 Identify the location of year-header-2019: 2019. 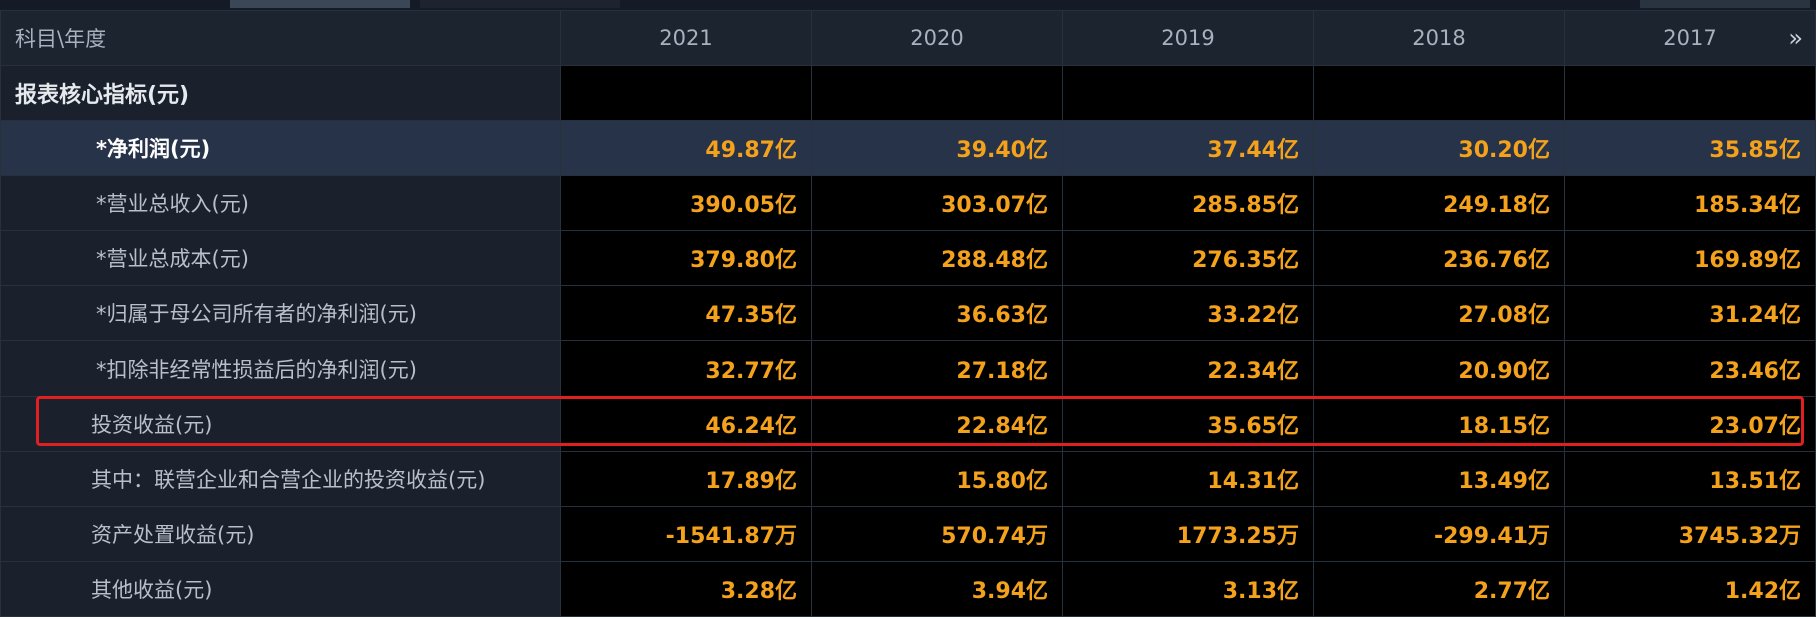
(1188, 38).